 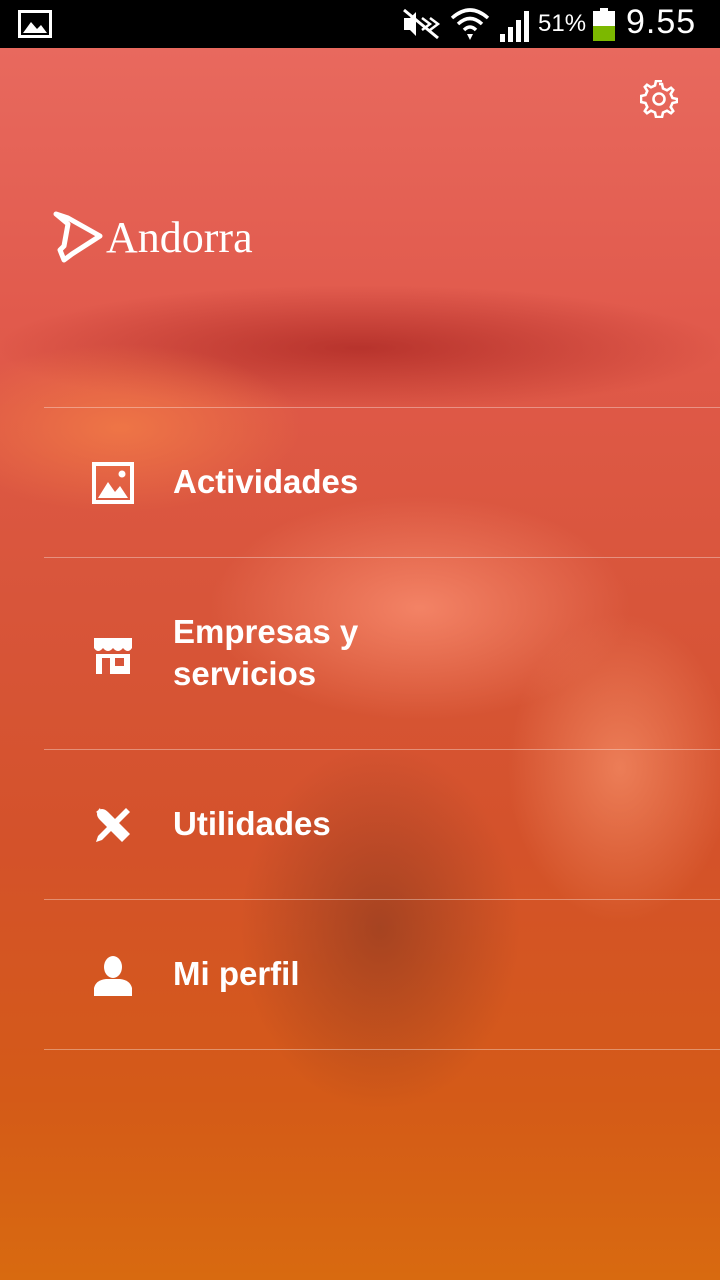 I want to click on menu-item-utilidades: Utilidades, so click(x=382, y=824).